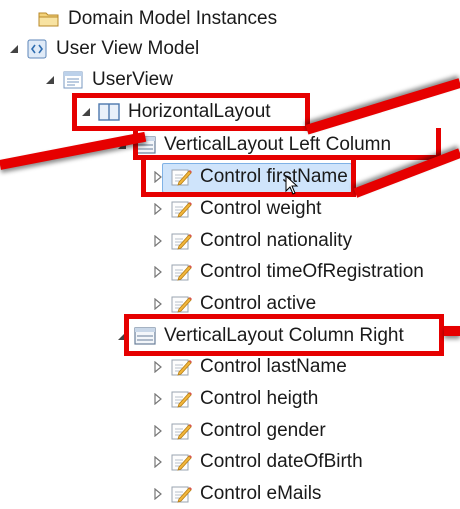 Image resolution: width=460 pixels, height=509 pixels. I want to click on tree-item-label: Control eMails, so click(261, 493).